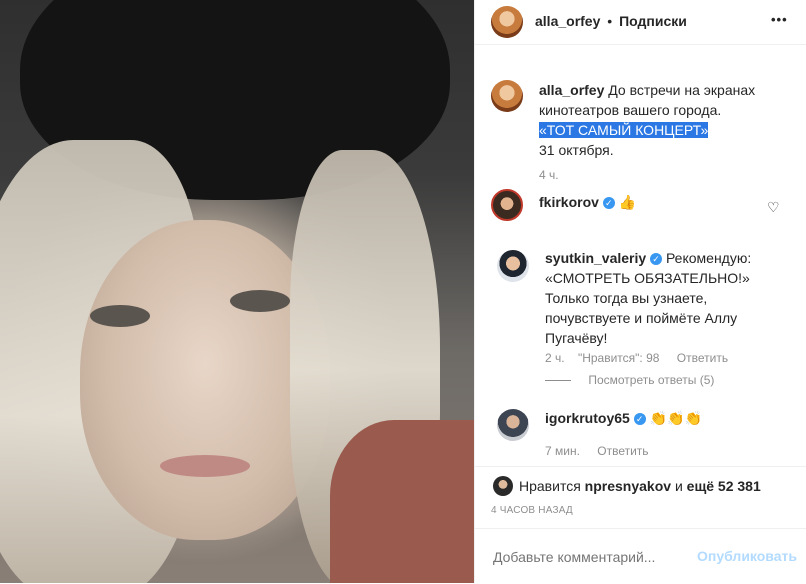  What do you see at coordinates (532, 510) in the screenshot?
I see `post-time: 4 ЧАСОВ НАЗАД` at bounding box center [532, 510].